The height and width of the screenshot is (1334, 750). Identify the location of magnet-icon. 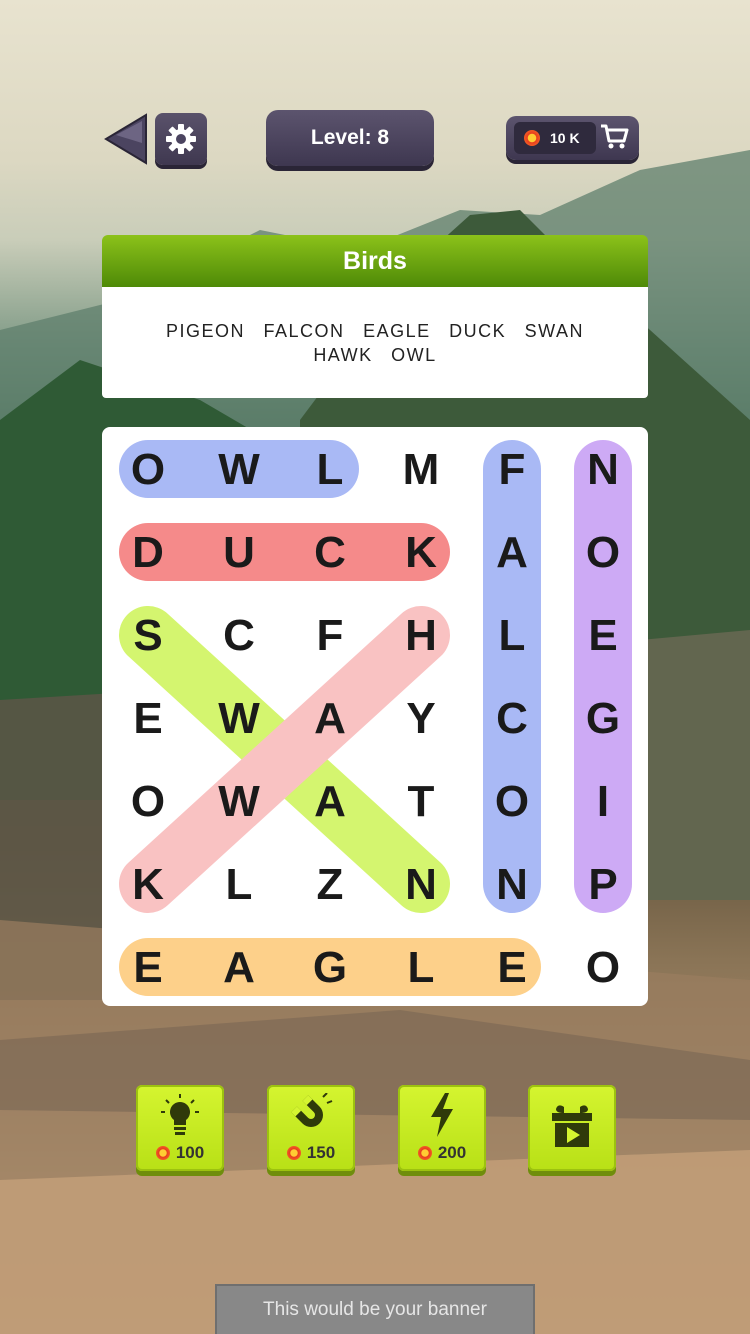
(312, 1110).